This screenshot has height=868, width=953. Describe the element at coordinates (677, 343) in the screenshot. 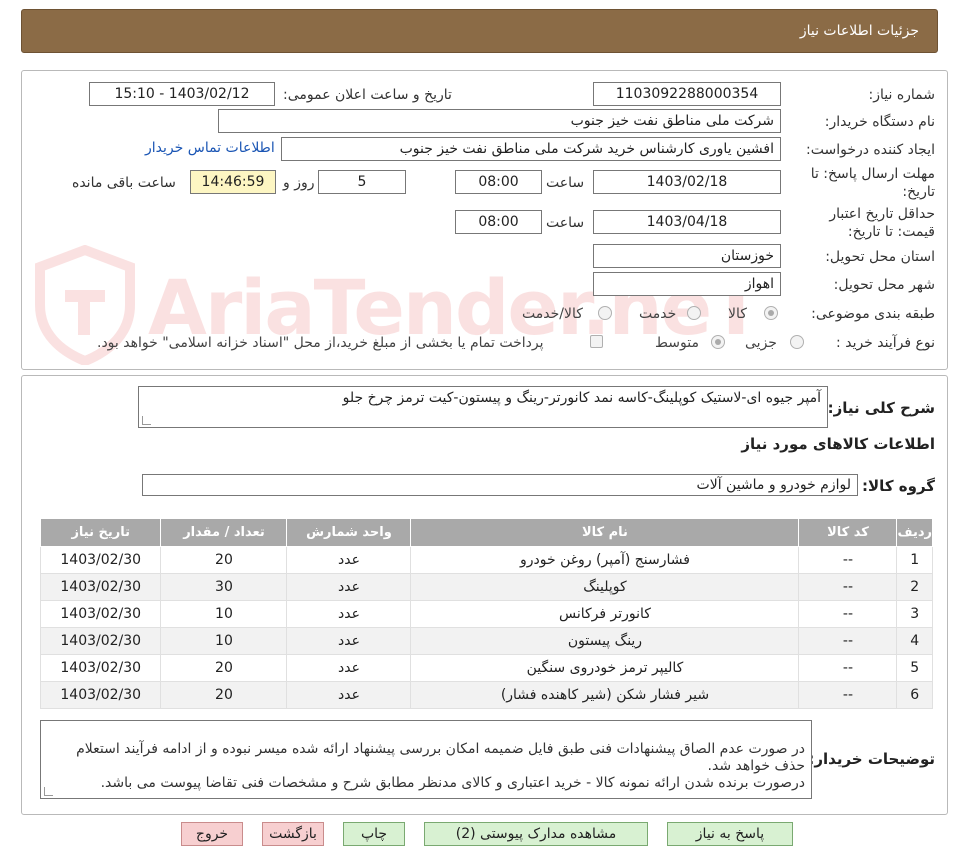

I see `process-option-medium: متوسط` at that location.